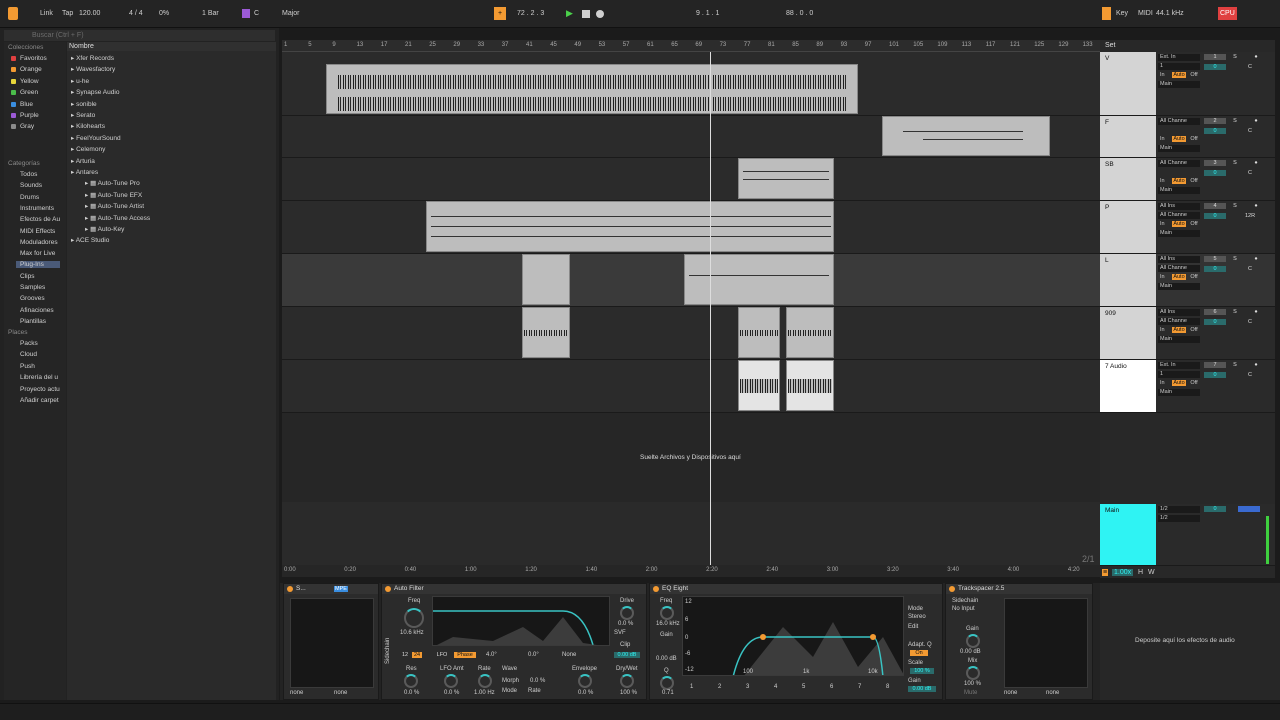 This screenshot has height=720, width=1280. I want to click on category-item: Grooves, so click(32, 298).